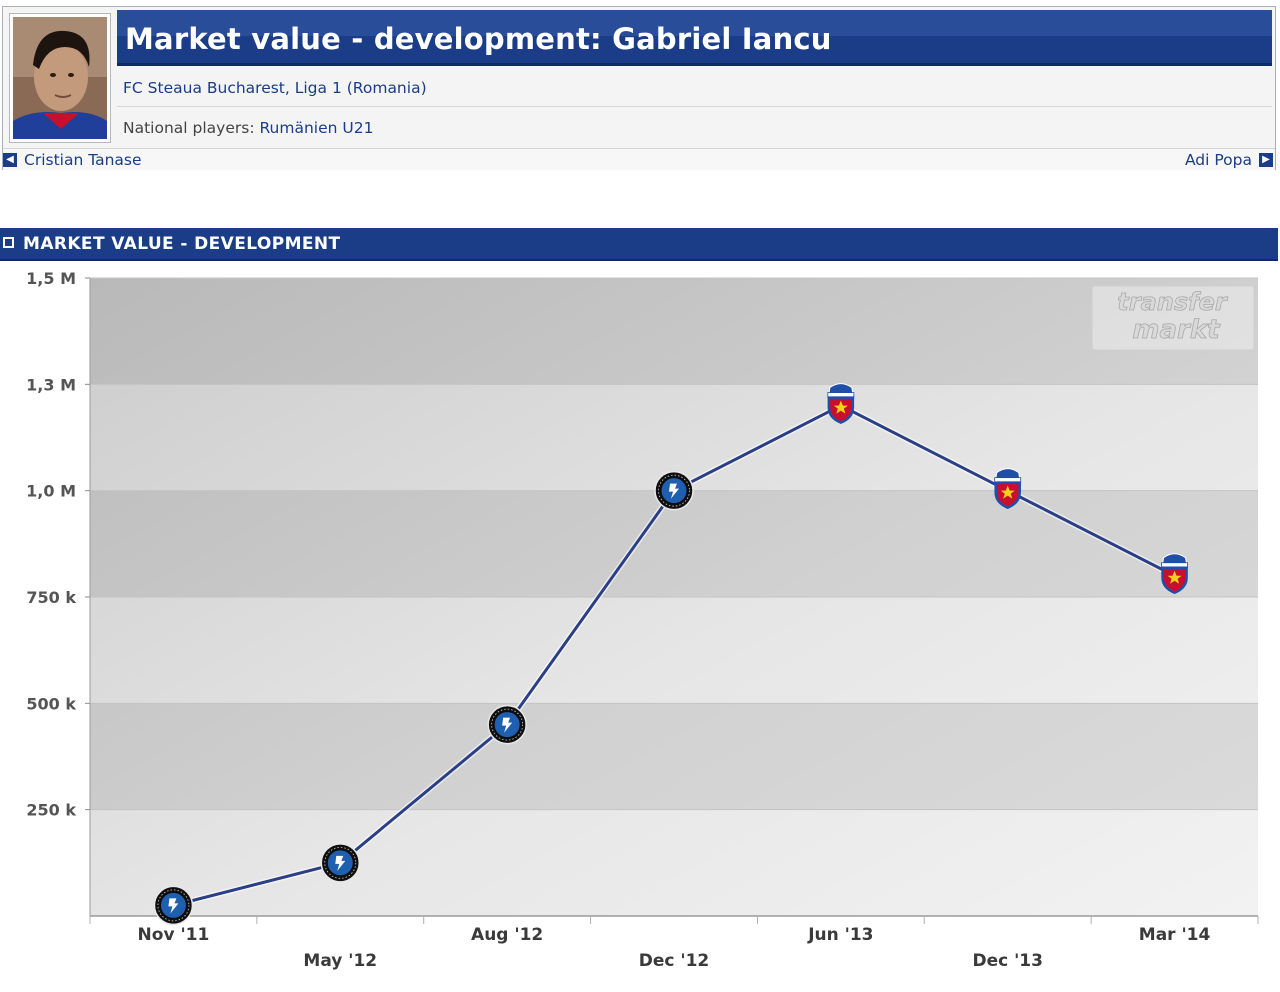 Image resolution: width=1280 pixels, height=992 pixels. What do you see at coordinates (639, 244) in the screenshot?
I see `section-header: MARKET VALUE - DEVELOPMENT` at bounding box center [639, 244].